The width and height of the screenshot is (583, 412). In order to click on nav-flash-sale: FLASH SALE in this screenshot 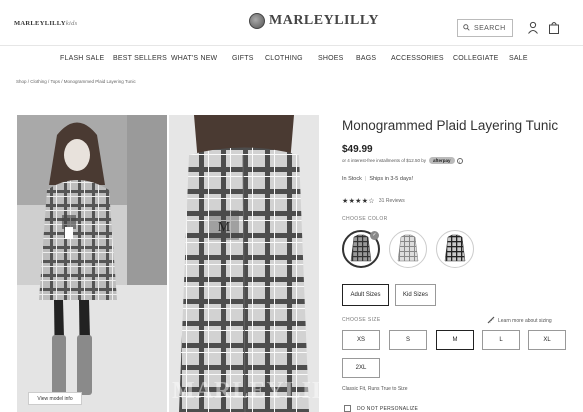, I will do `click(82, 58)`.